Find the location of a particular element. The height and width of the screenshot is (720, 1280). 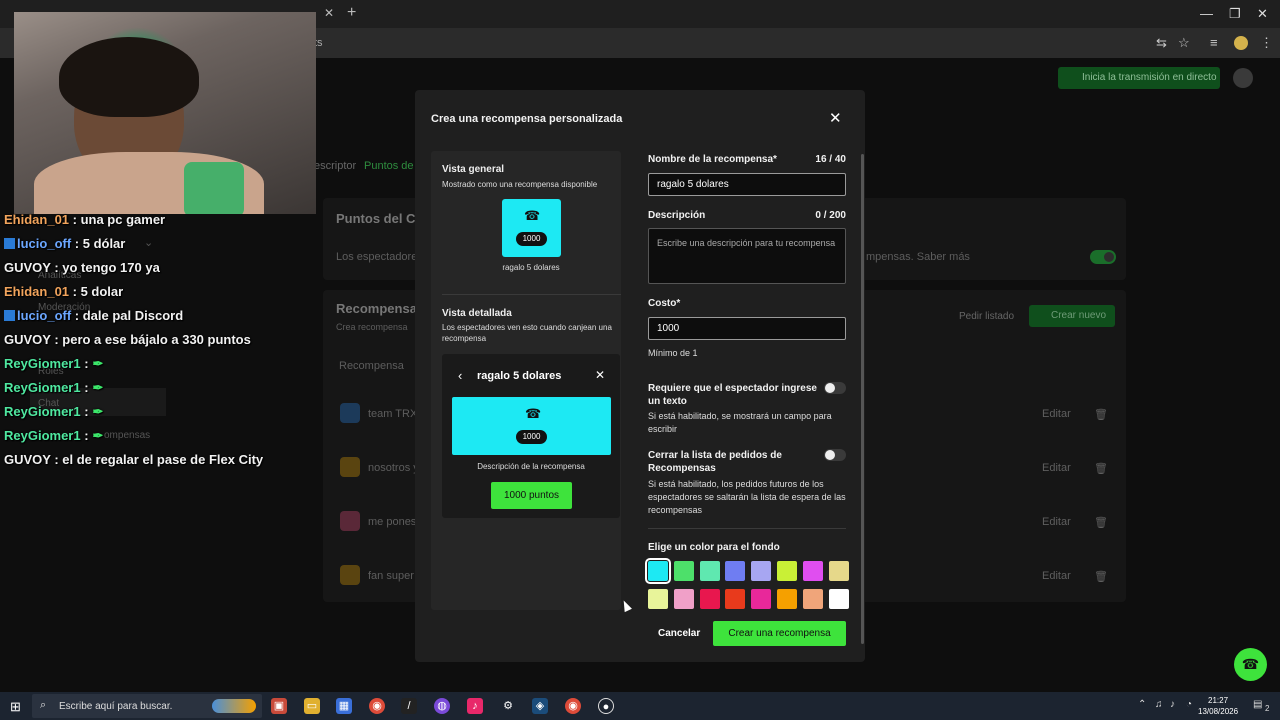

tray-chevron-icon: ⌃ is located at coordinates (1142, 704).